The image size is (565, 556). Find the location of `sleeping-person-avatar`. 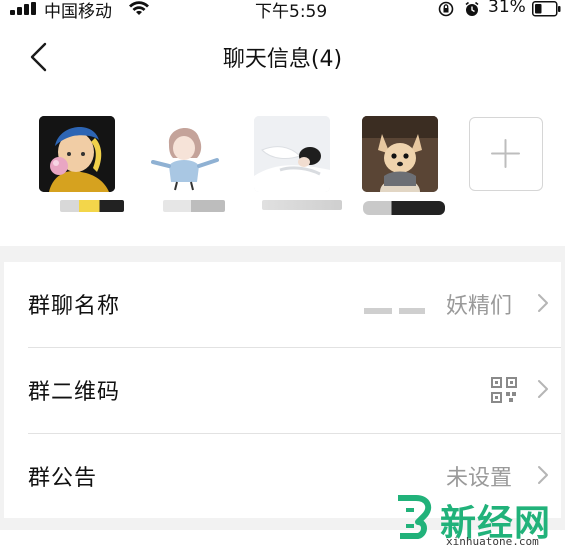

sleeping-person-avatar is located at coordinates (292, 154).